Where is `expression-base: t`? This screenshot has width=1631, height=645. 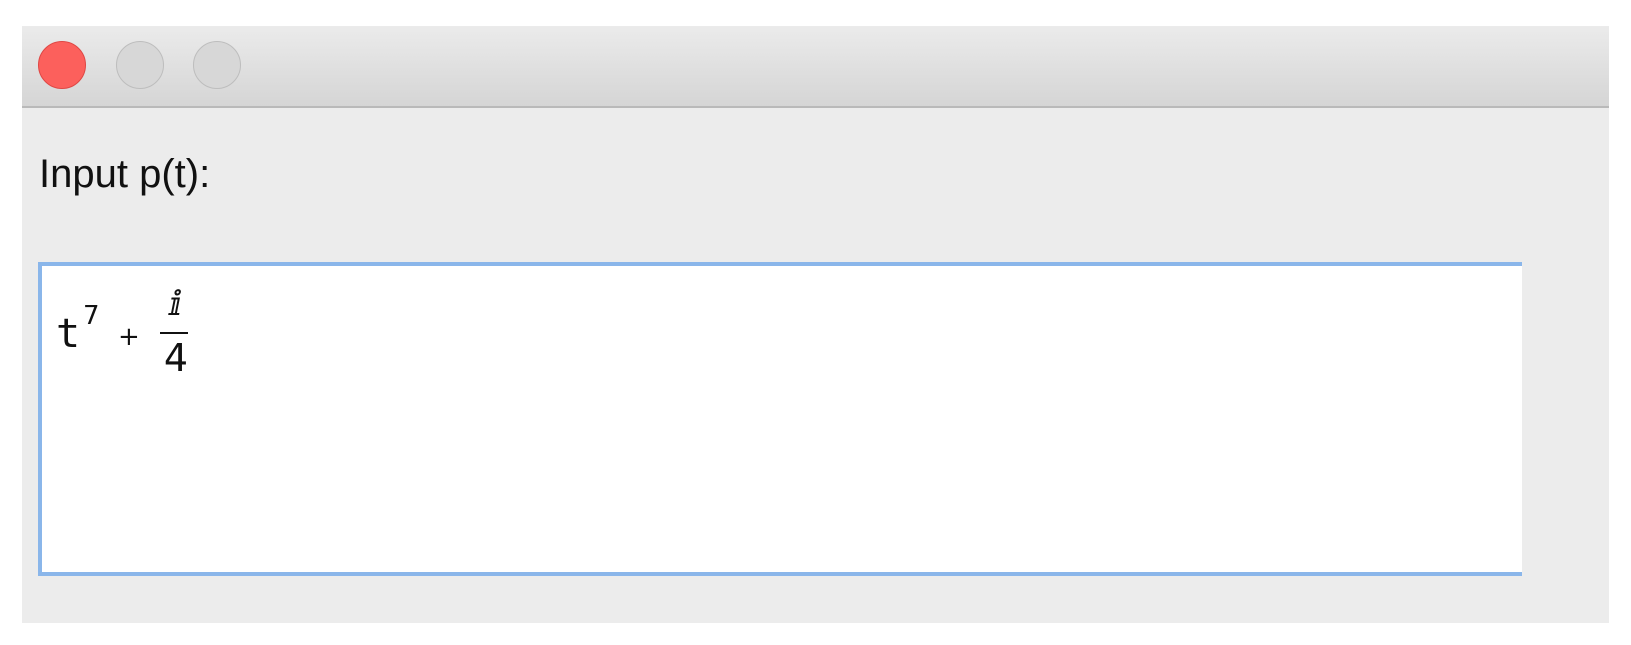 expression-base: t is located at coordinates (68, 334).